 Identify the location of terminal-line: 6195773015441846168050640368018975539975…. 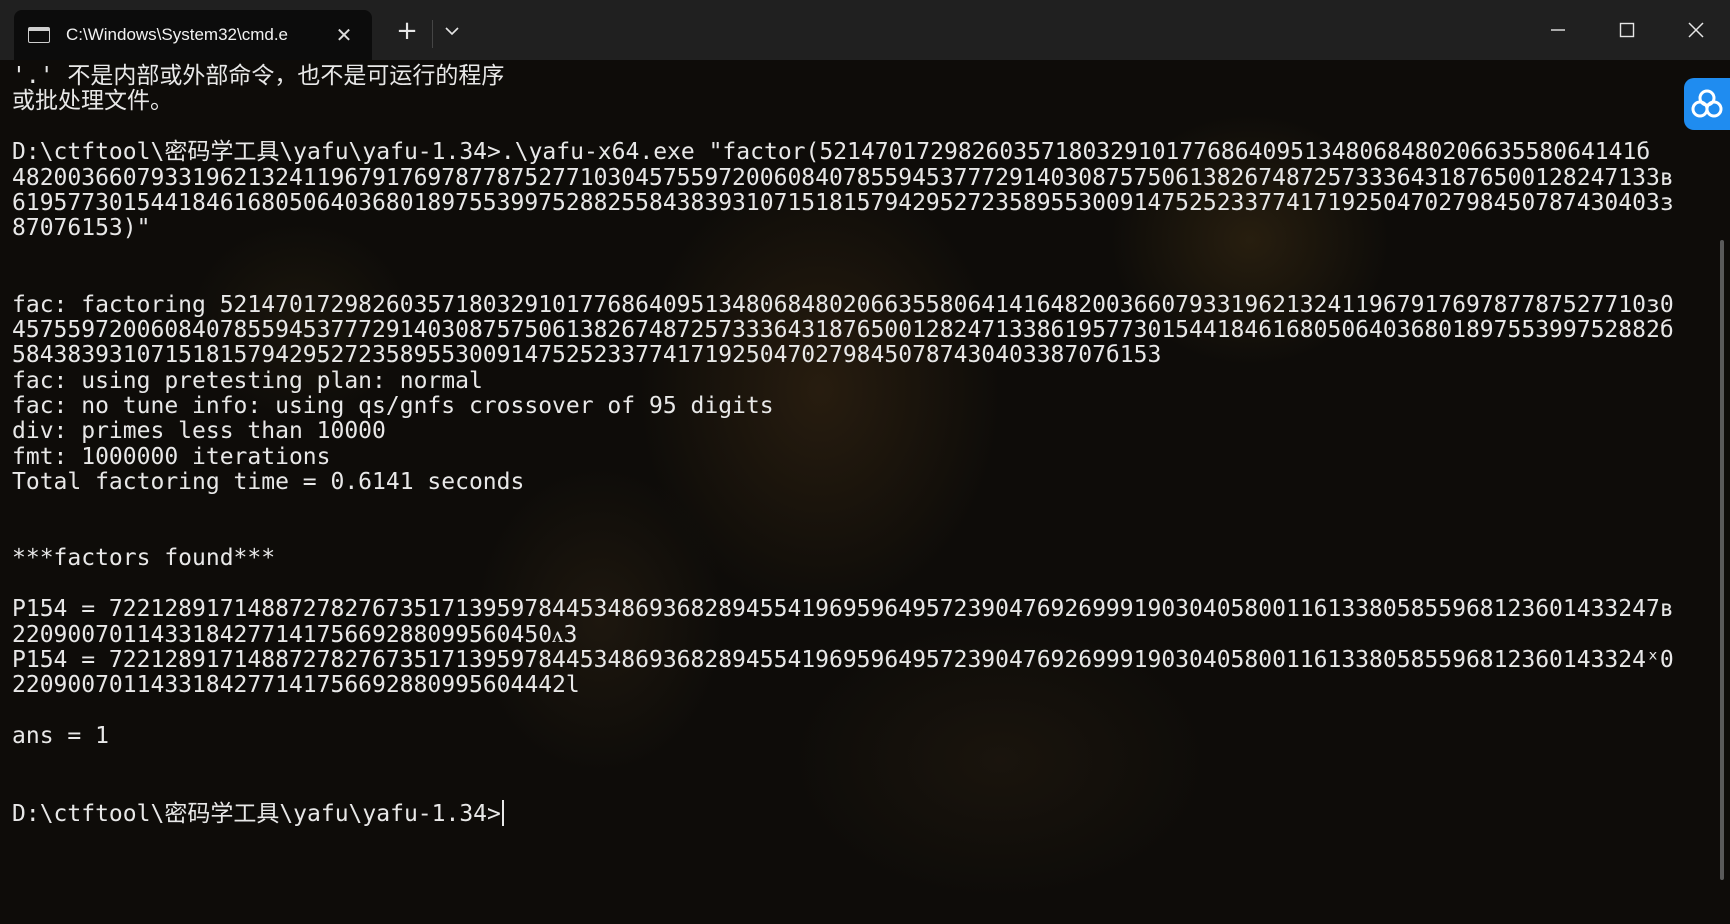
(843, 202).